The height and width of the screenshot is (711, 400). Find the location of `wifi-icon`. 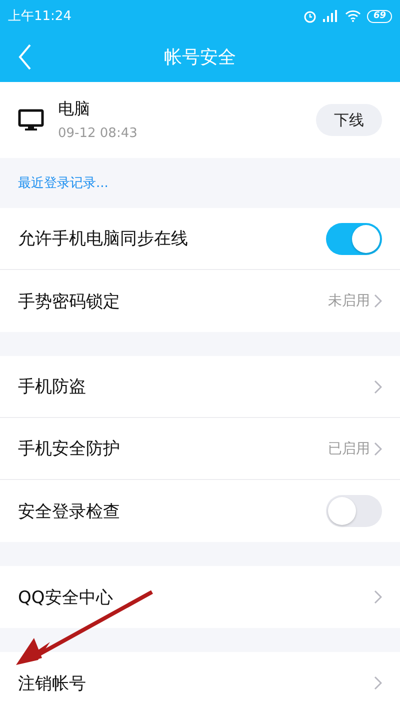

wifi-icon is located at coordinates (353, 16).